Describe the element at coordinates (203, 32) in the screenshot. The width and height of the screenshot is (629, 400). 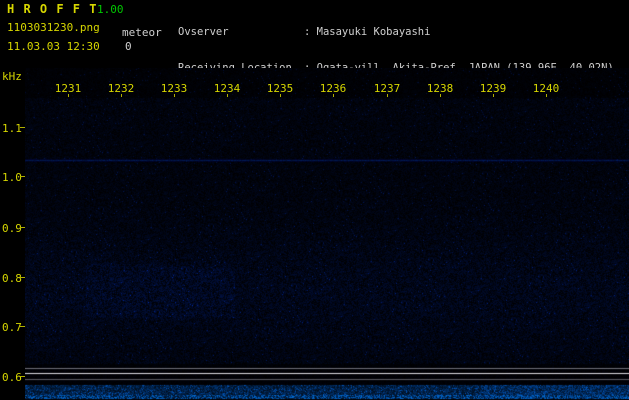
I see `info-label: Ovserver` at that location.